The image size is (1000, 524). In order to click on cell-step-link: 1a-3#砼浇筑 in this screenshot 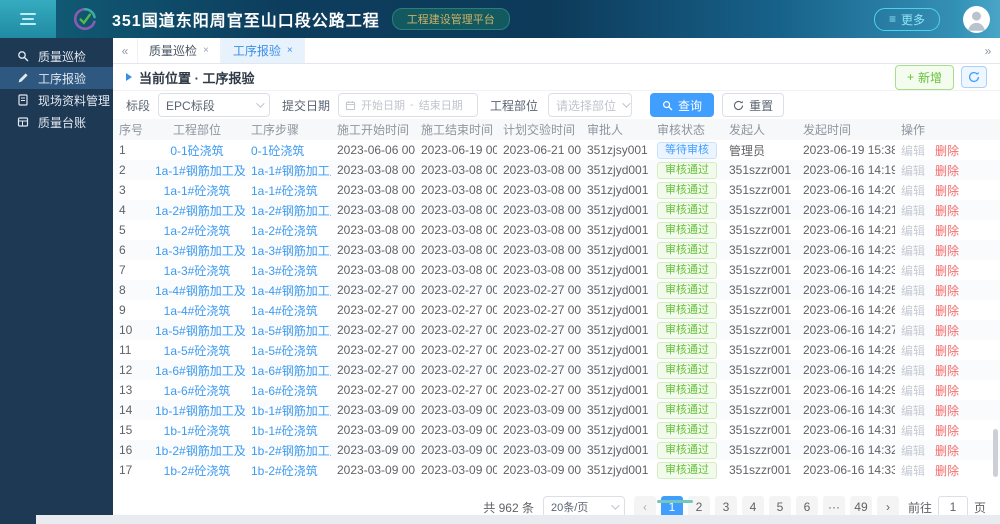, I will do `click(288, 270)`.